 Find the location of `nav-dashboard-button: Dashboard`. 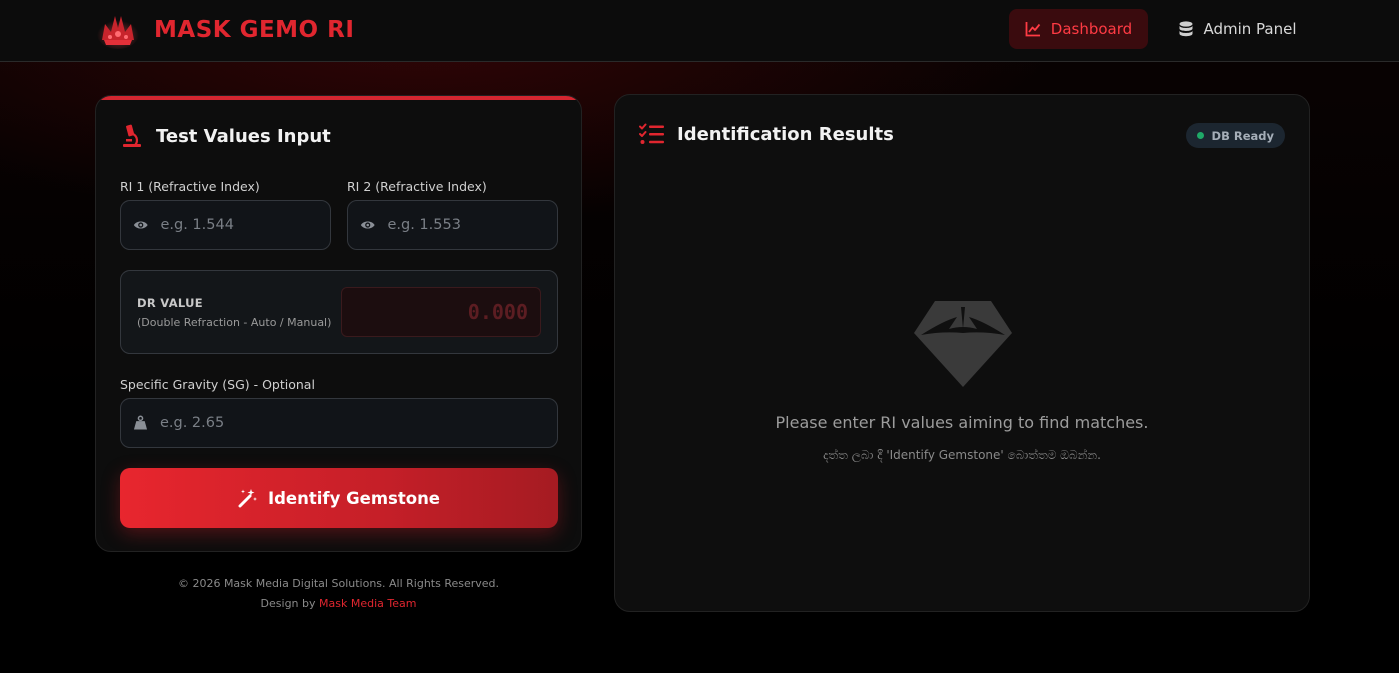

nav-dashboard-button: Dashboard is located at coordinates (1078, 29).